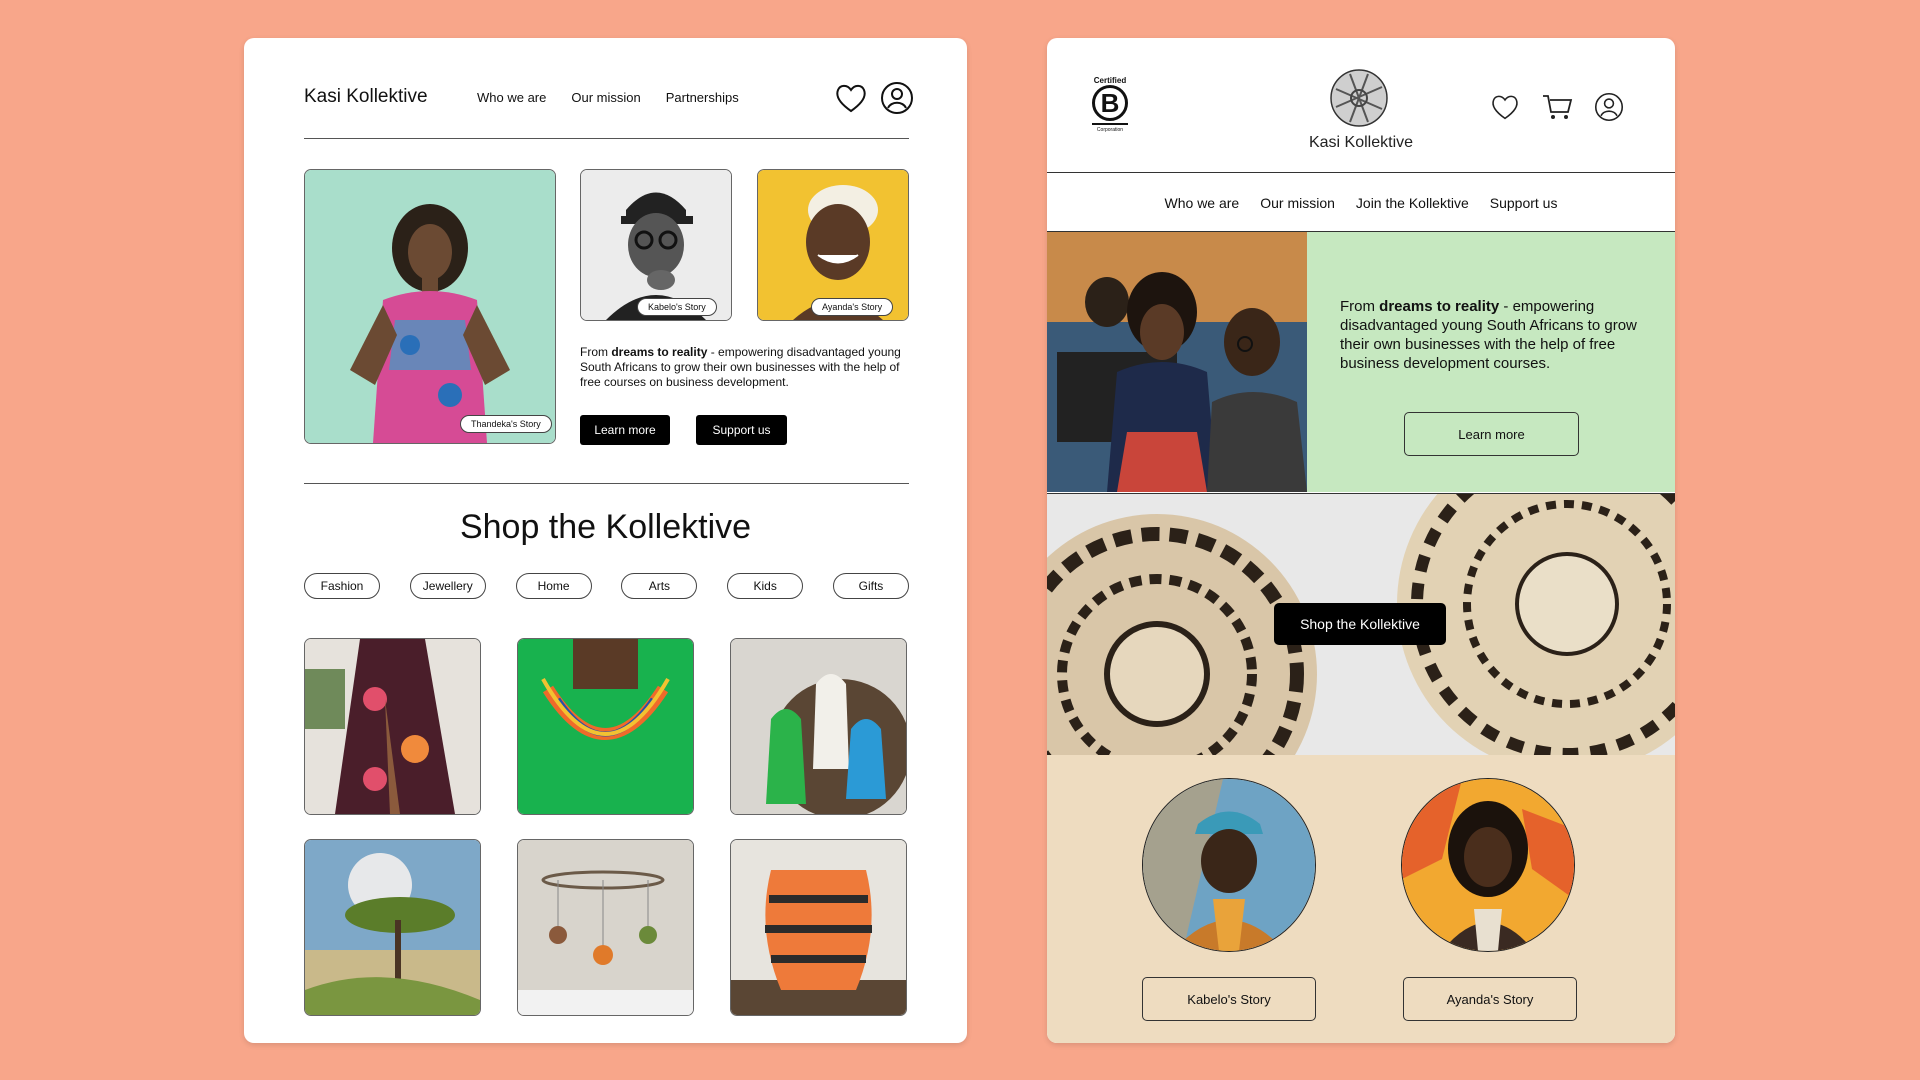 This screenshot has width=1920, height=1080. Describe the element at coordinates (392, 726) in the screenshot. I see `product-dress` at that location.